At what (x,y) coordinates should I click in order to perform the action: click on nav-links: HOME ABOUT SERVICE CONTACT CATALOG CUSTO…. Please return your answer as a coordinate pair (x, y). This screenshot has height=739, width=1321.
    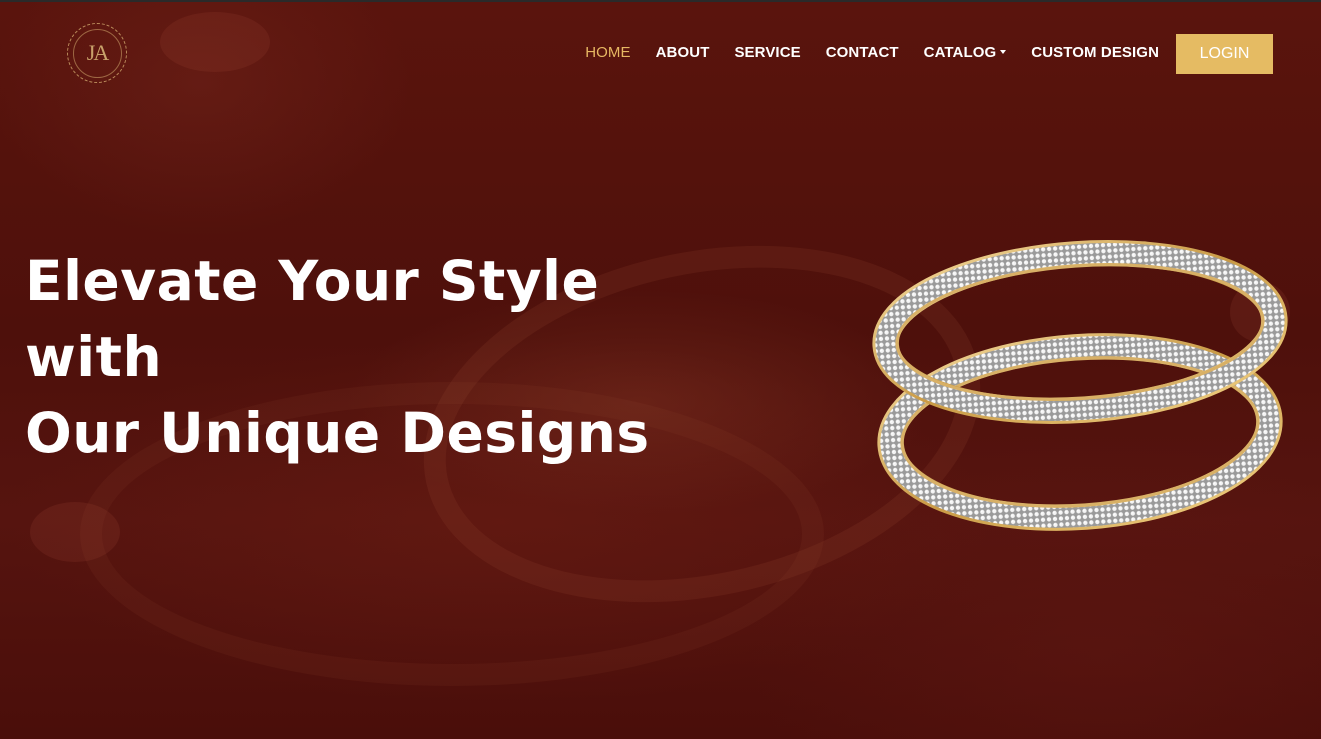
    Looking at the image, I should click on (859, 52).